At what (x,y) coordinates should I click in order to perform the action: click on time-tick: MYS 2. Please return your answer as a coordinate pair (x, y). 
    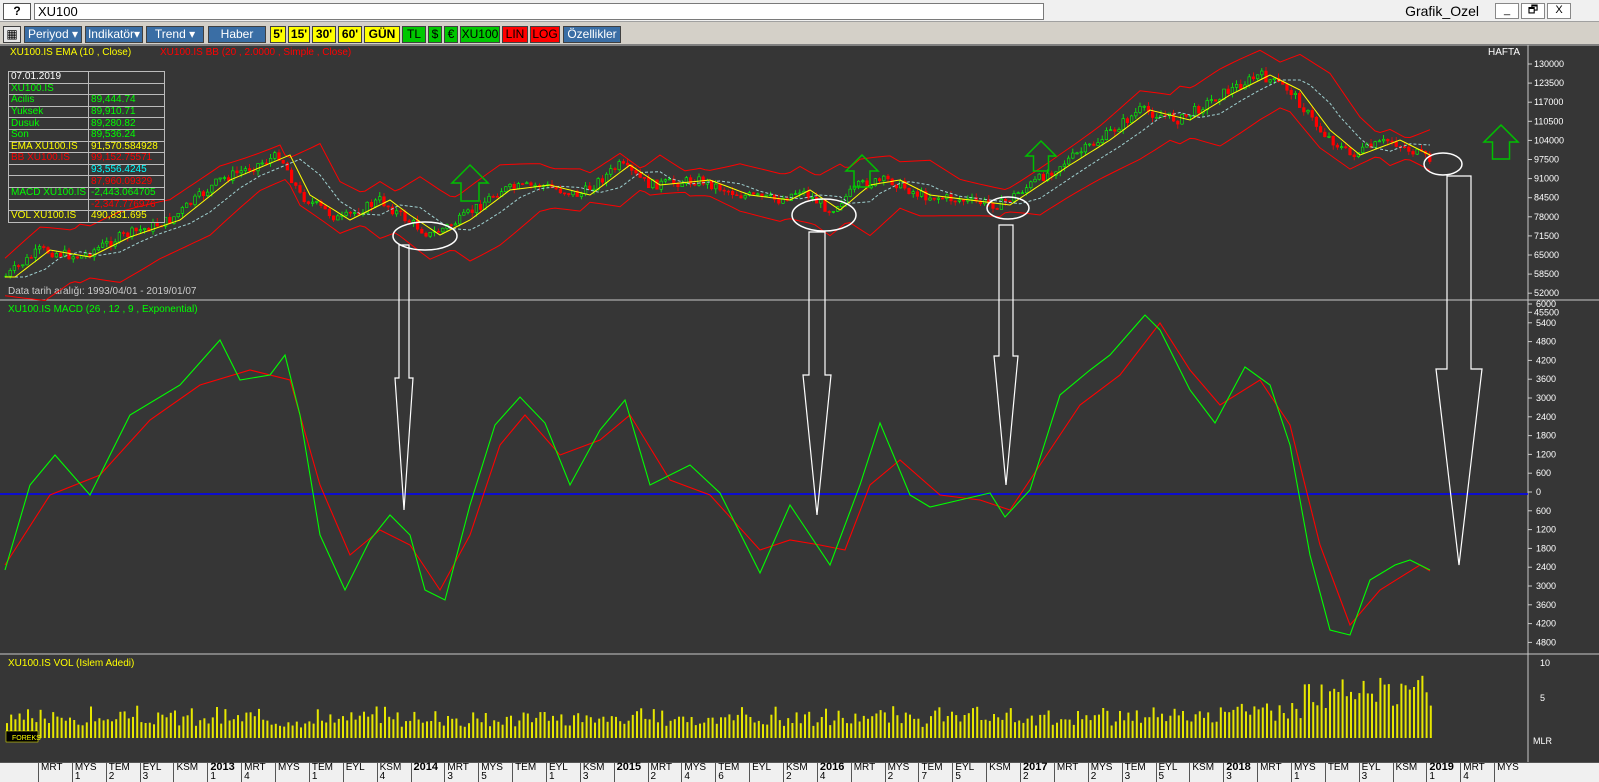
    Looking at the image, I should click on (896, 772).